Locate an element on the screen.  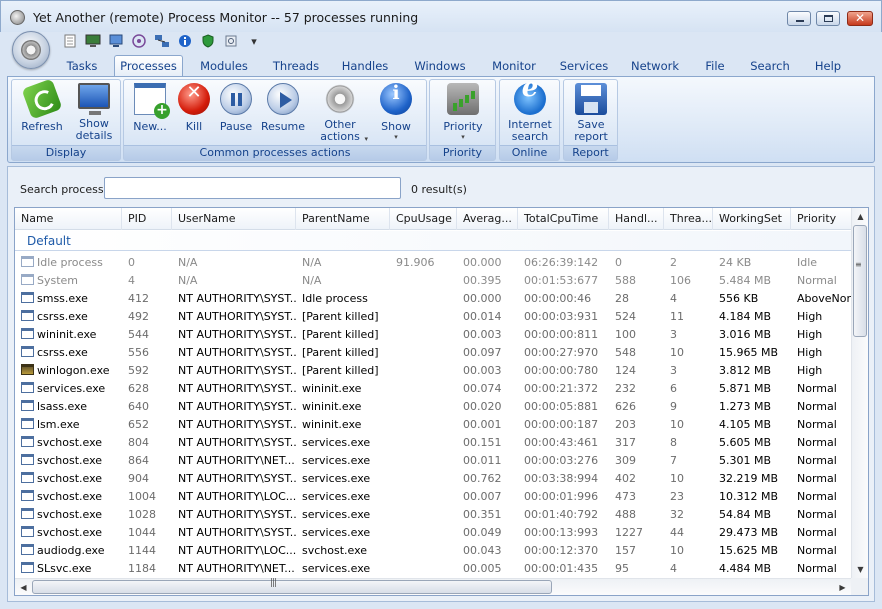
refresh-button: Refresh is located at coordinates (42, 105).